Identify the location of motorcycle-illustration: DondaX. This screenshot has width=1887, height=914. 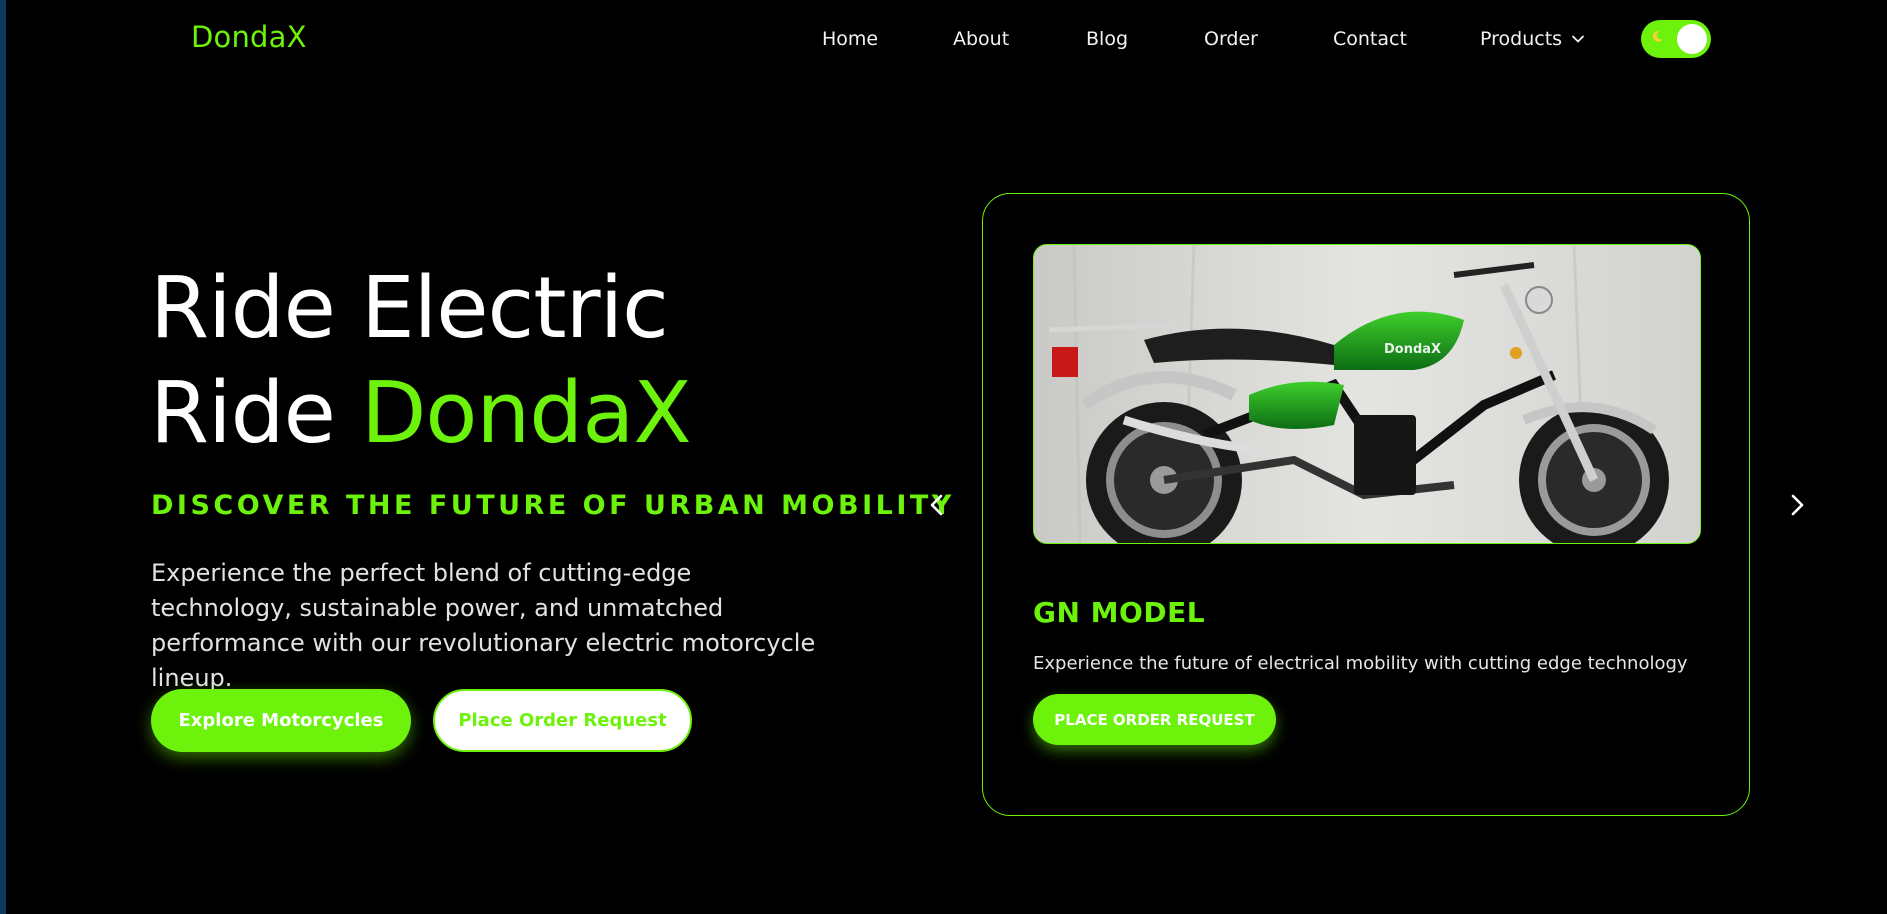
(1367, 394).